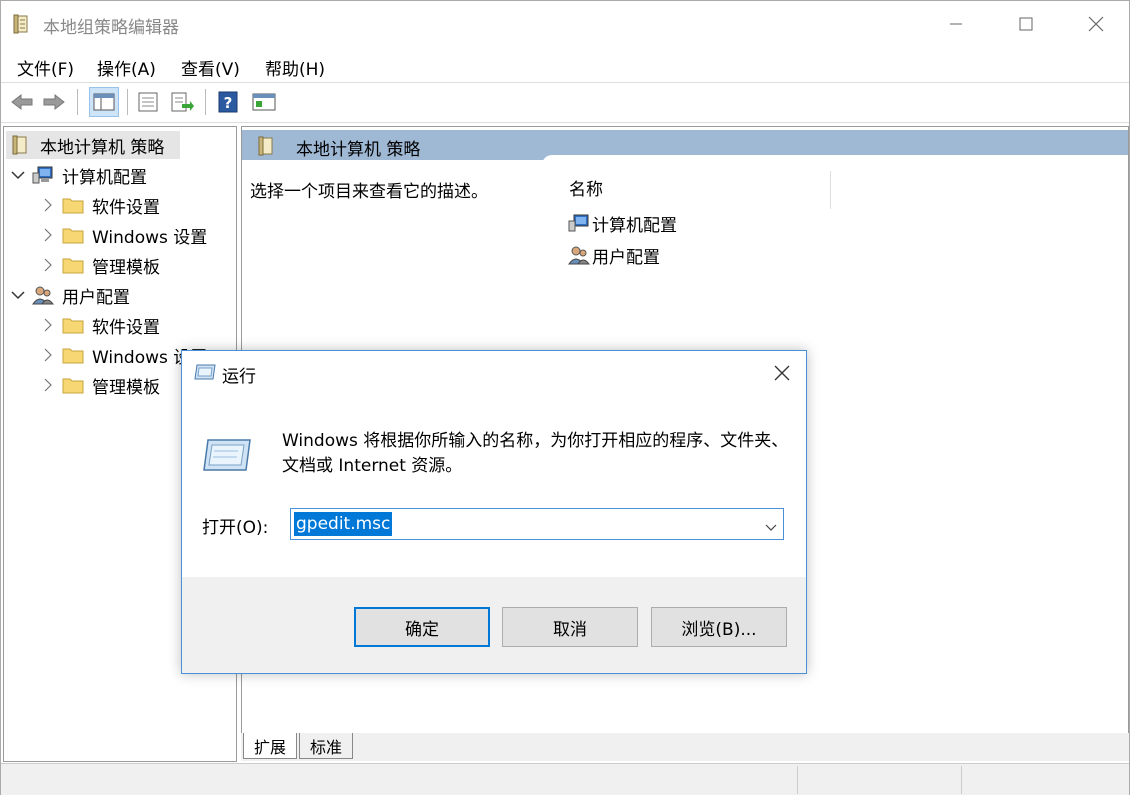 Image resolution: width=1130 pixels, height=795 pixels. What do you see at coordinates (54, 102) in the screenshot?
I see `forward-arrow-icon` at bounding box center [54, 102].